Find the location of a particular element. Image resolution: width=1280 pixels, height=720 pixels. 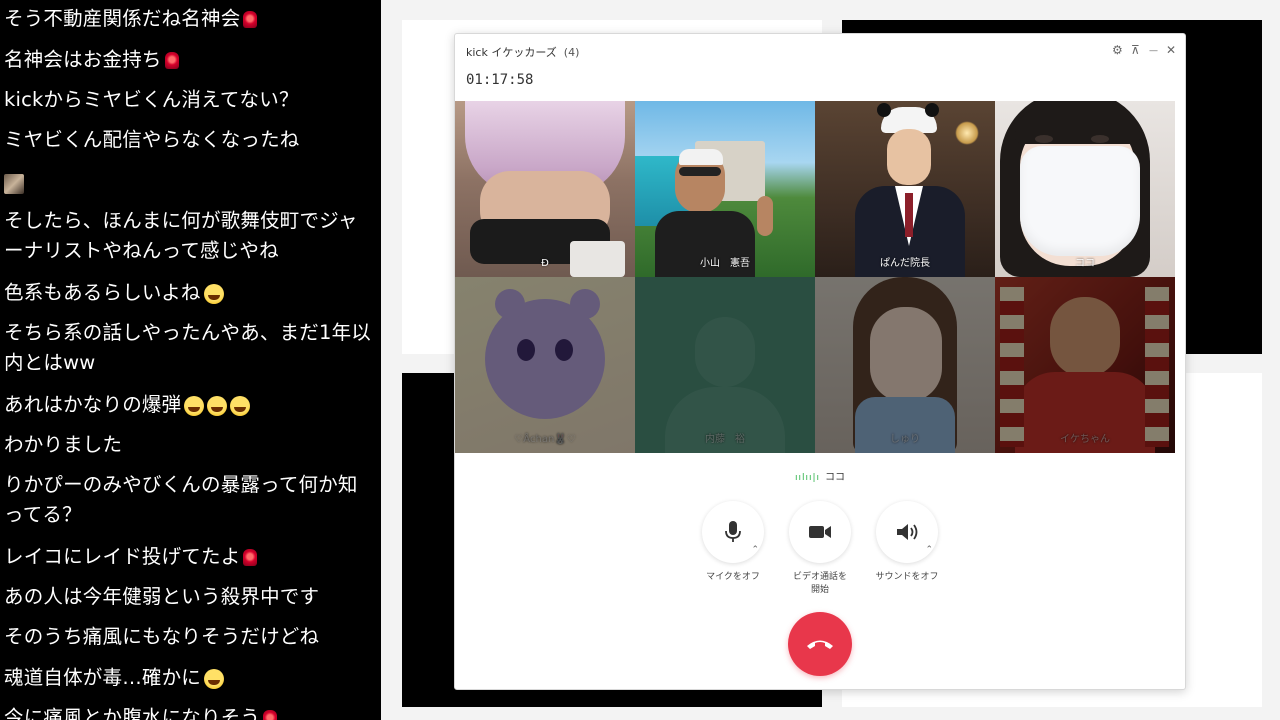

close-icon: ✕ is located at coordinates (1171, 50).